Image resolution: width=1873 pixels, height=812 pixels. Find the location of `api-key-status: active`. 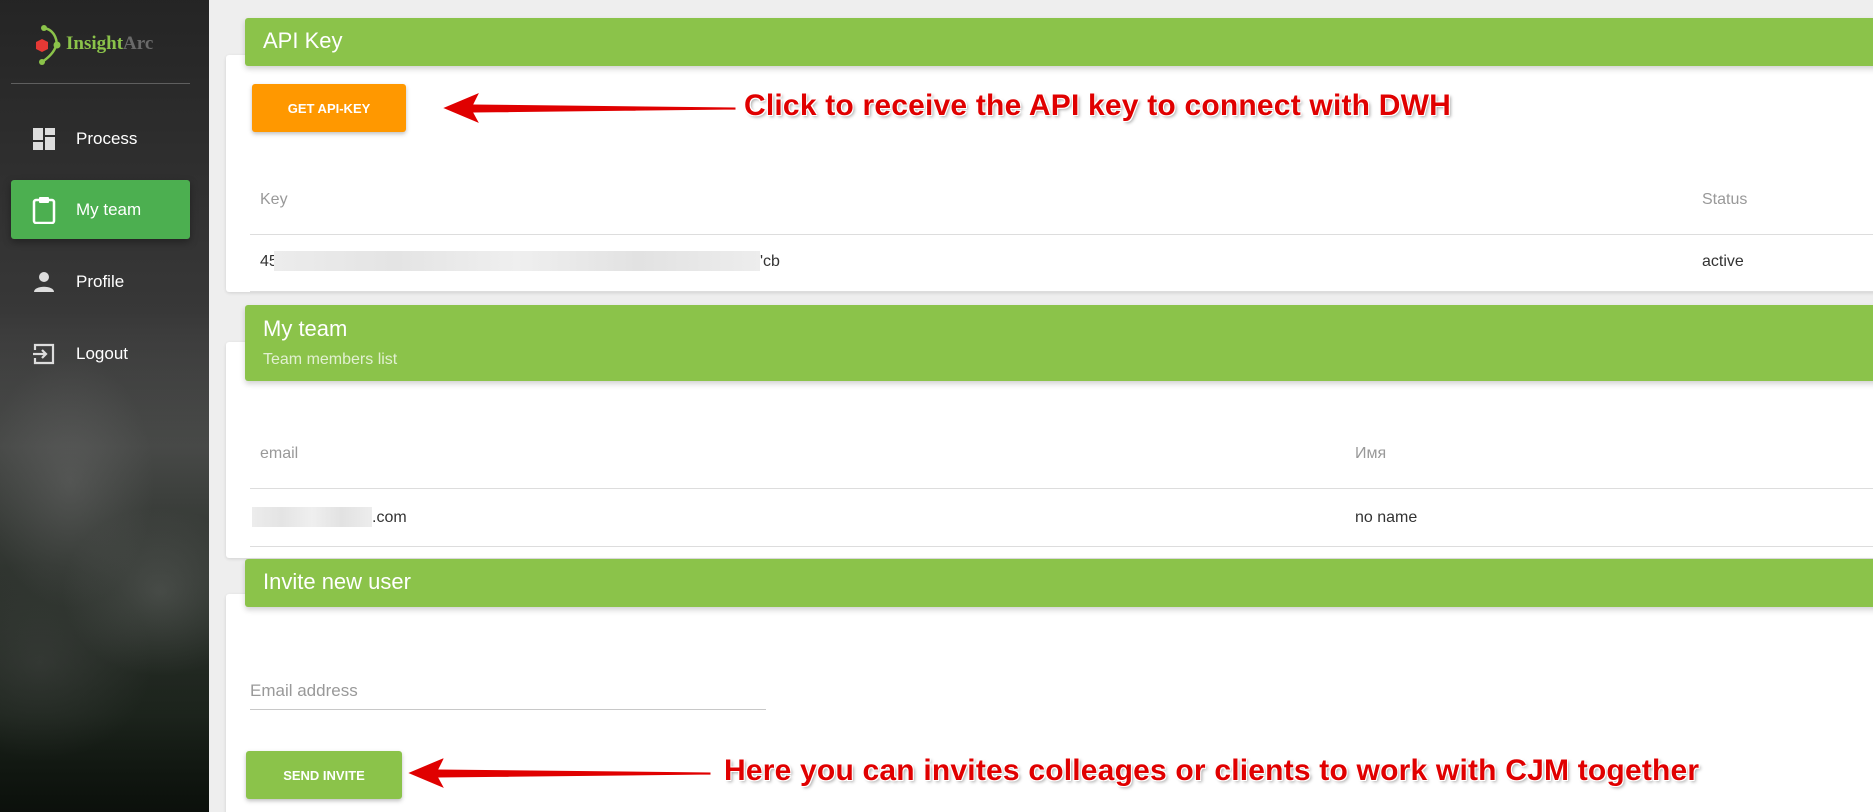

api-key-status: active is located at coordinates (1723, 261).